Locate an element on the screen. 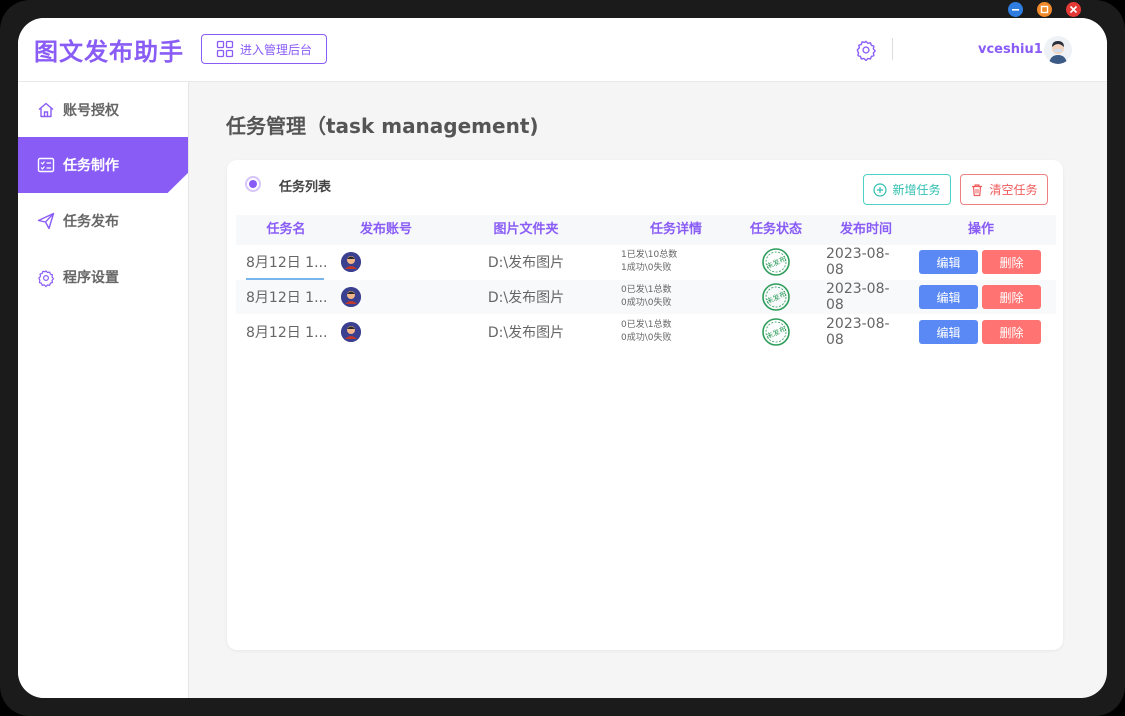 This screenshot has height=716, width=1125. clear-tasks-label: 清空任务 is located at coordinates (1013, 190).